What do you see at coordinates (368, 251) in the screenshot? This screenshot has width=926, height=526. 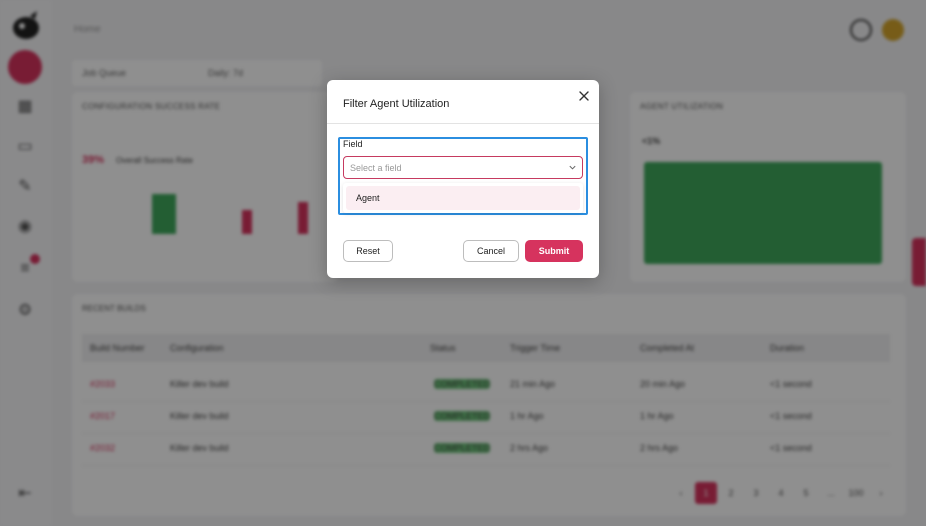 I see `reset-button: Reset` at bounding box center [368, 251].